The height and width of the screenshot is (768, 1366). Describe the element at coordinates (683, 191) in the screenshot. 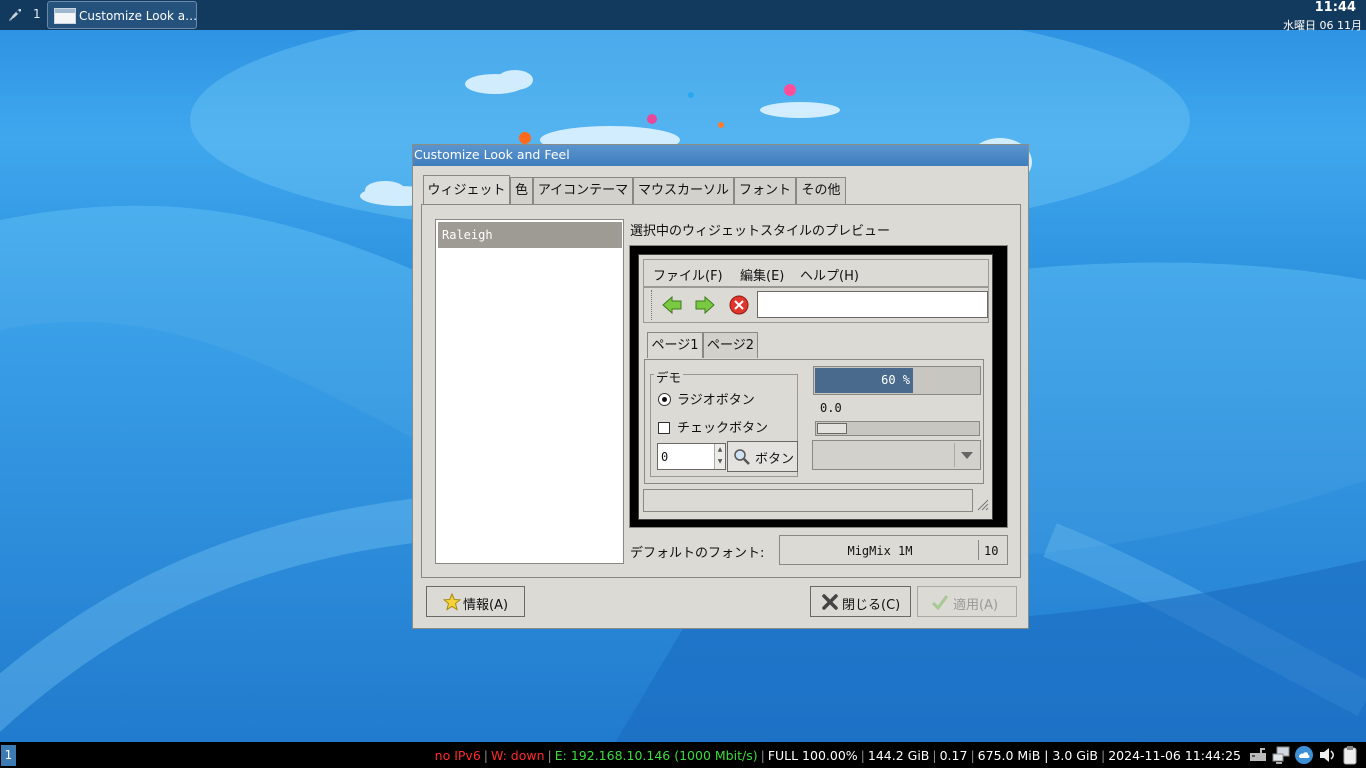

I see `tab-mouse-cursor: マウスカーソル` at that location.